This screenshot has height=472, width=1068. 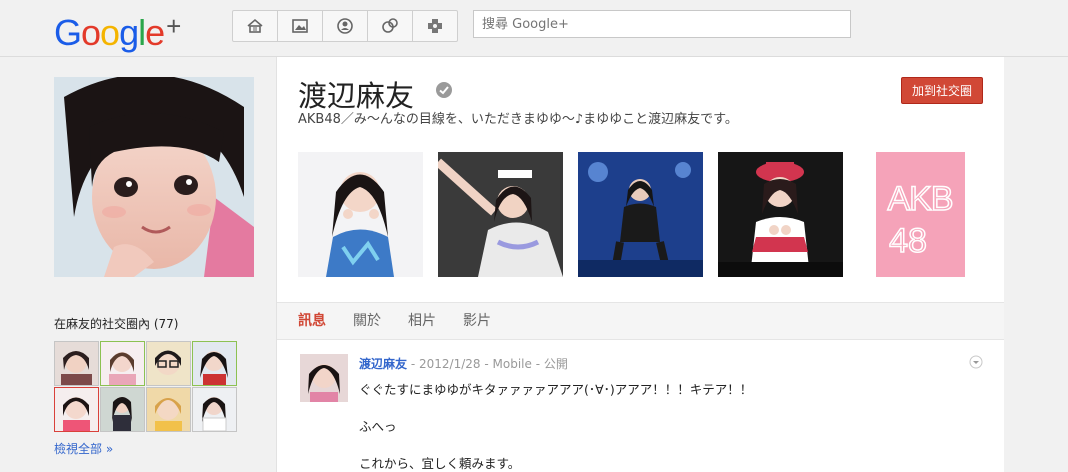 What do you see at coordinates (919, 199) in the screenshot?
I see `akb48-logo-text: AKB` at bounding box center [919, 199].